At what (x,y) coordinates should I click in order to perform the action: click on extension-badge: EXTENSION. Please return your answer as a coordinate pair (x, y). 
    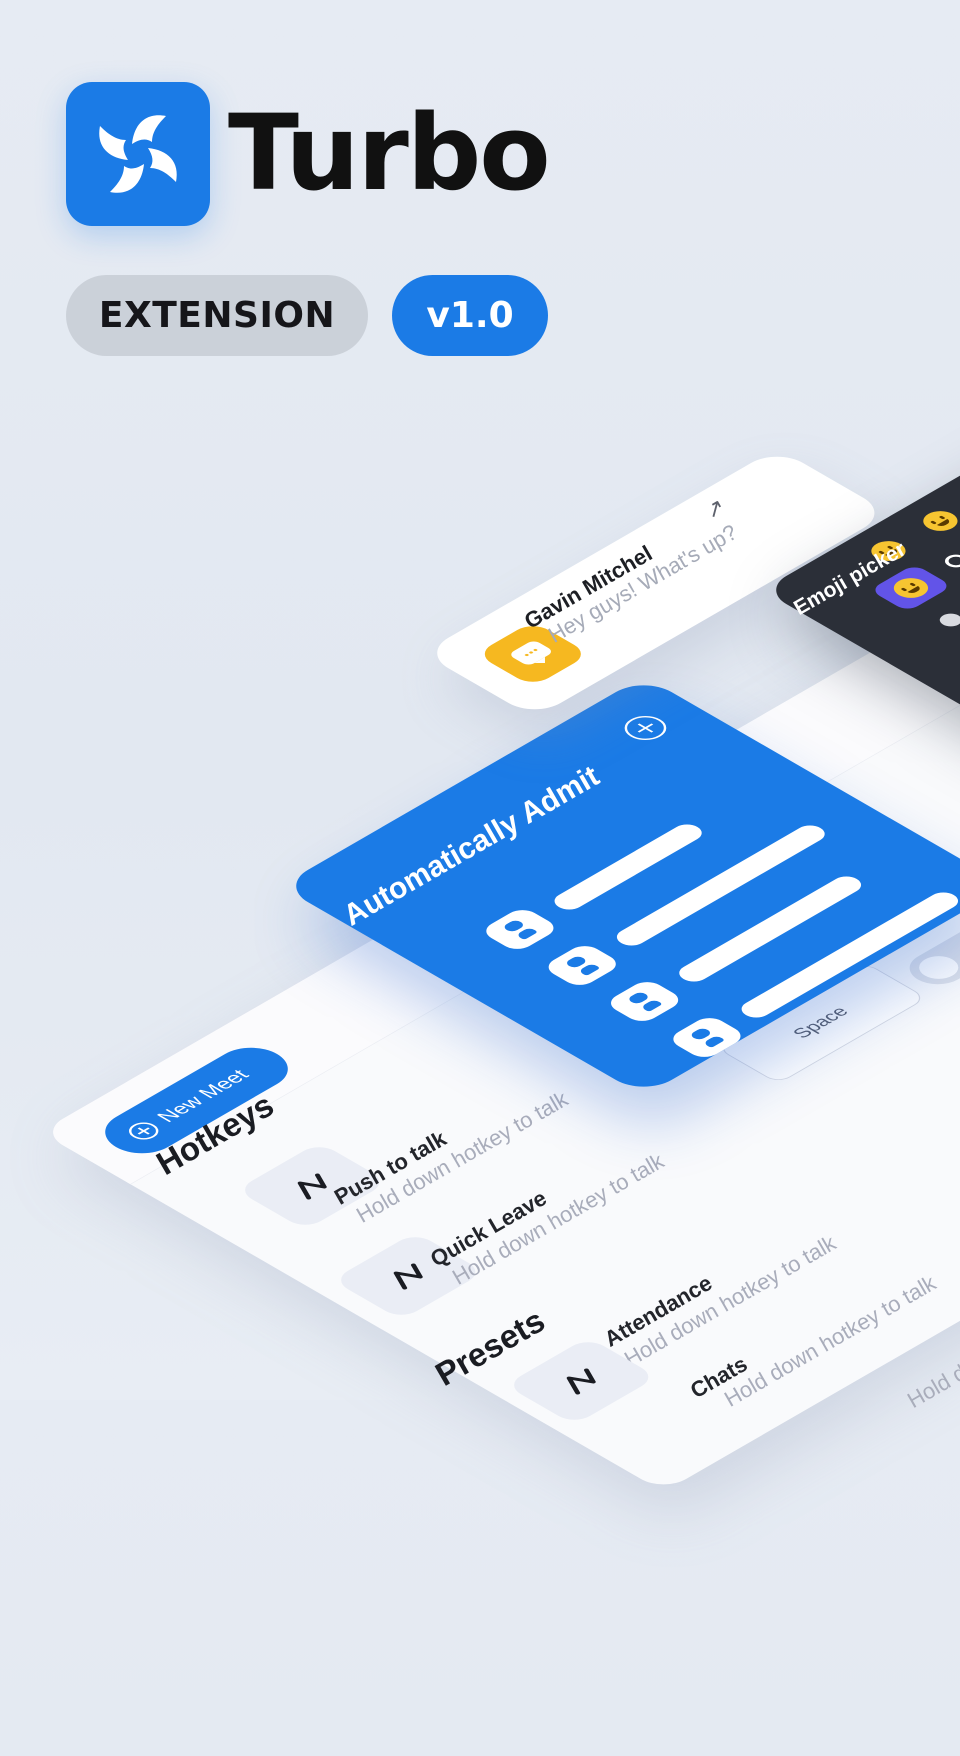
    Looking at the image, I should click on (217, 315).